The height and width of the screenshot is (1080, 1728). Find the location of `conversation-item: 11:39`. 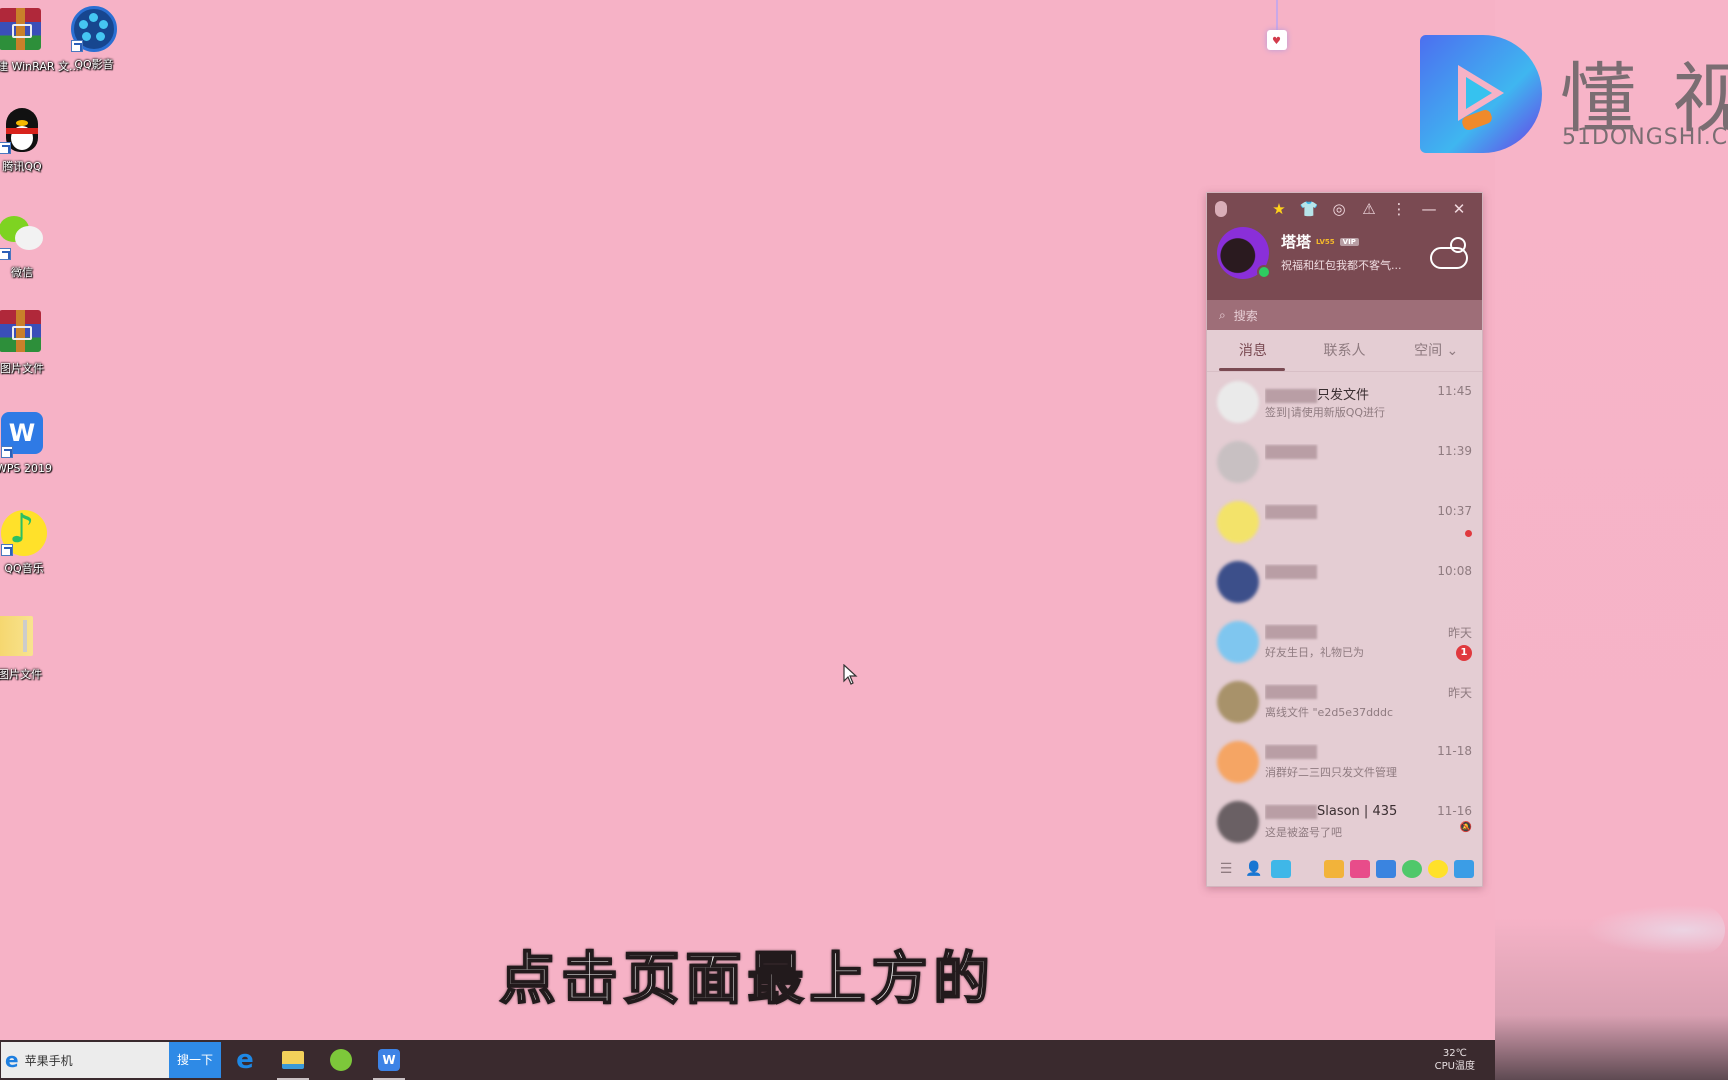

conversation-item: 11:39 is located at coordinates (1344, 462).